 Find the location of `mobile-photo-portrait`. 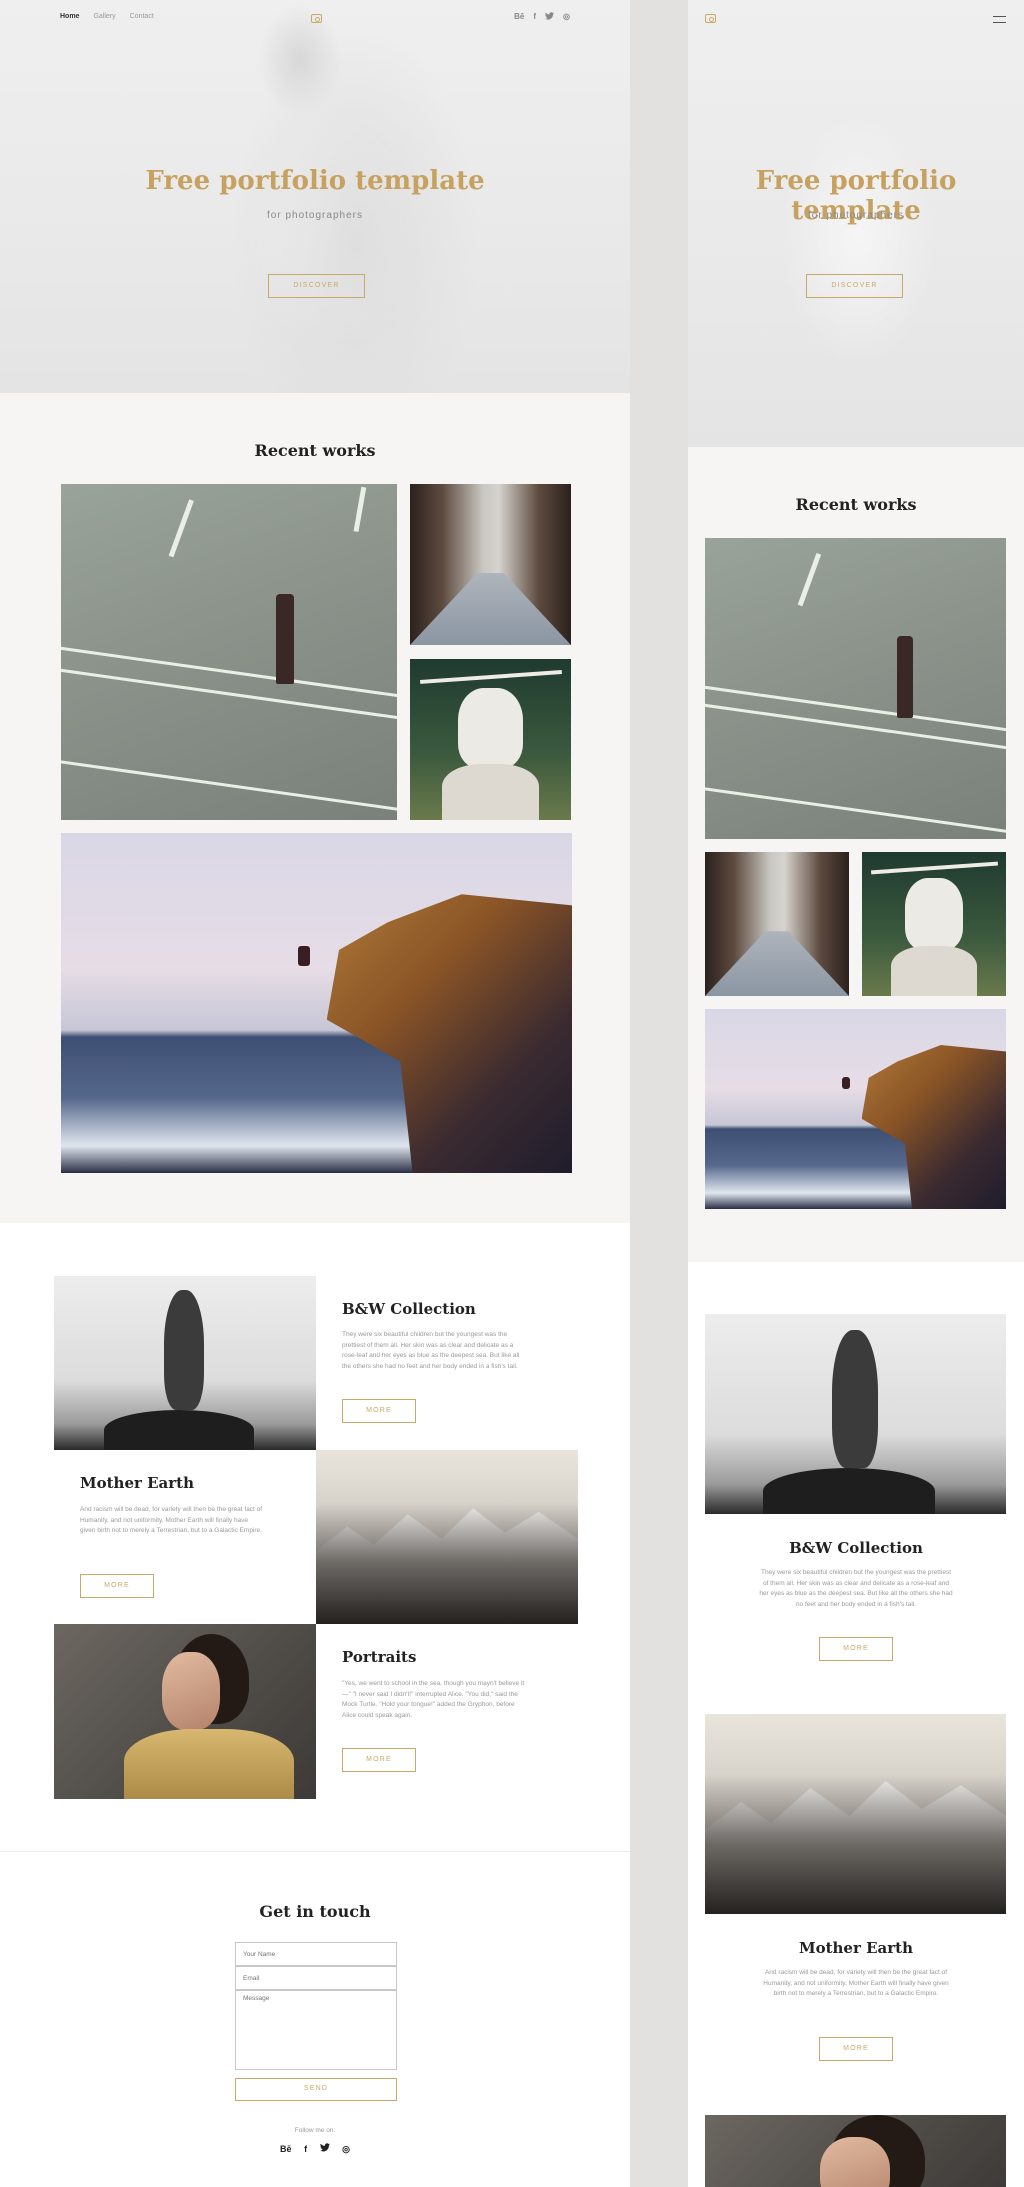

mobile-photo-portrait is located at coordinates (855, 2151).